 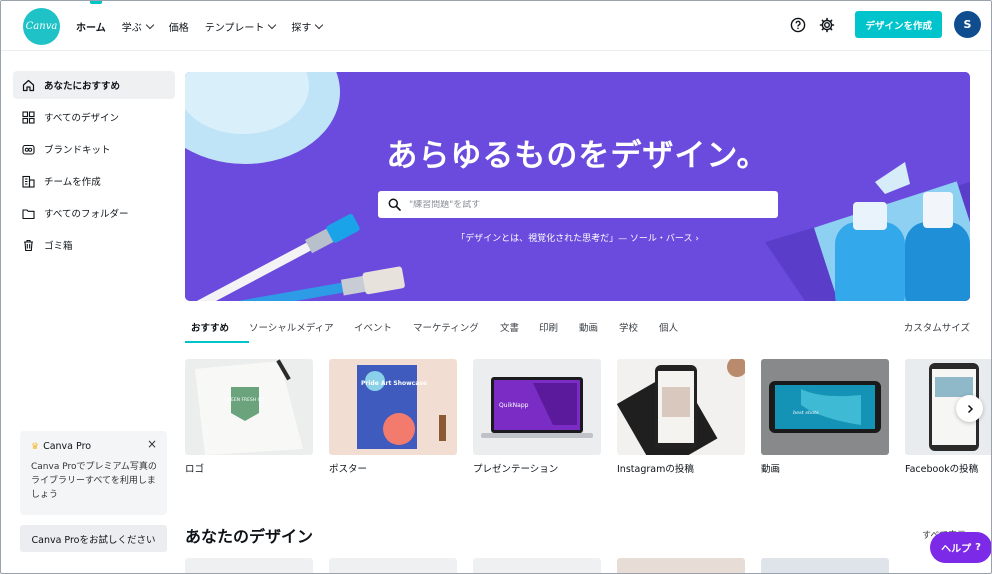 I want to click on search-input, so click(x=593, y=204).